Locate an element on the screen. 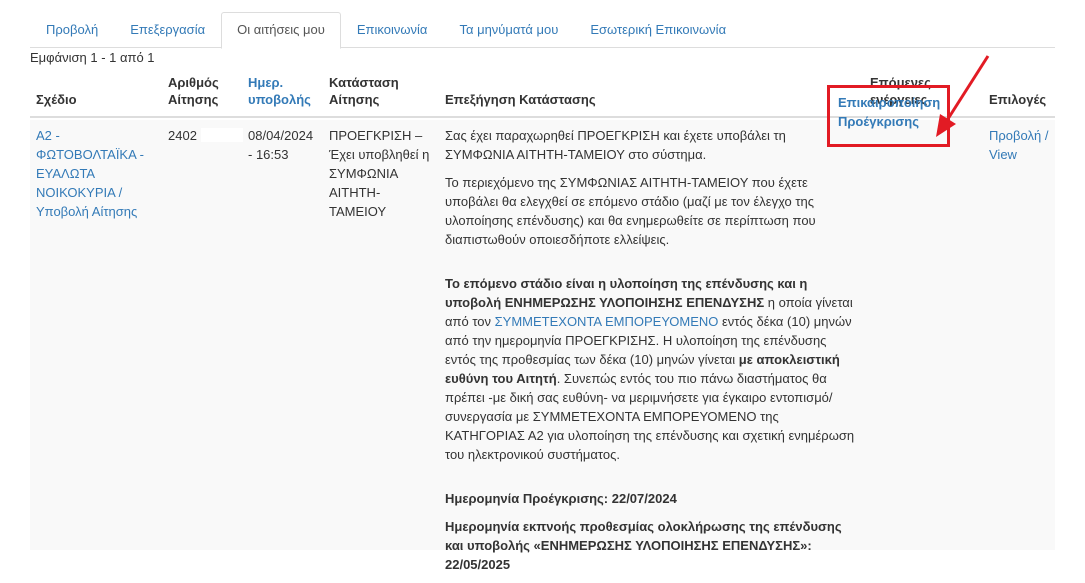 This screenshot has width=1085, height=583. tab-my-messages: Τα μηνύματά μου is located at coordinates (508, 30).